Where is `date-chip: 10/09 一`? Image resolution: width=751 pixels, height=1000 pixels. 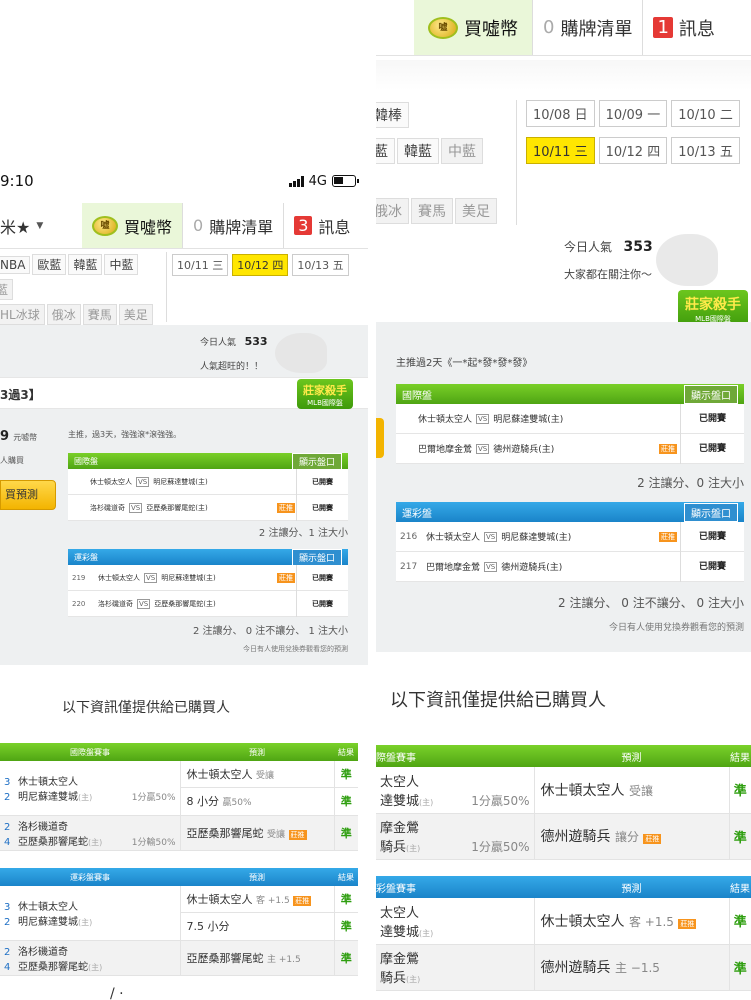
date-chip: 10/09 一 is located at coordinates (633, 113).